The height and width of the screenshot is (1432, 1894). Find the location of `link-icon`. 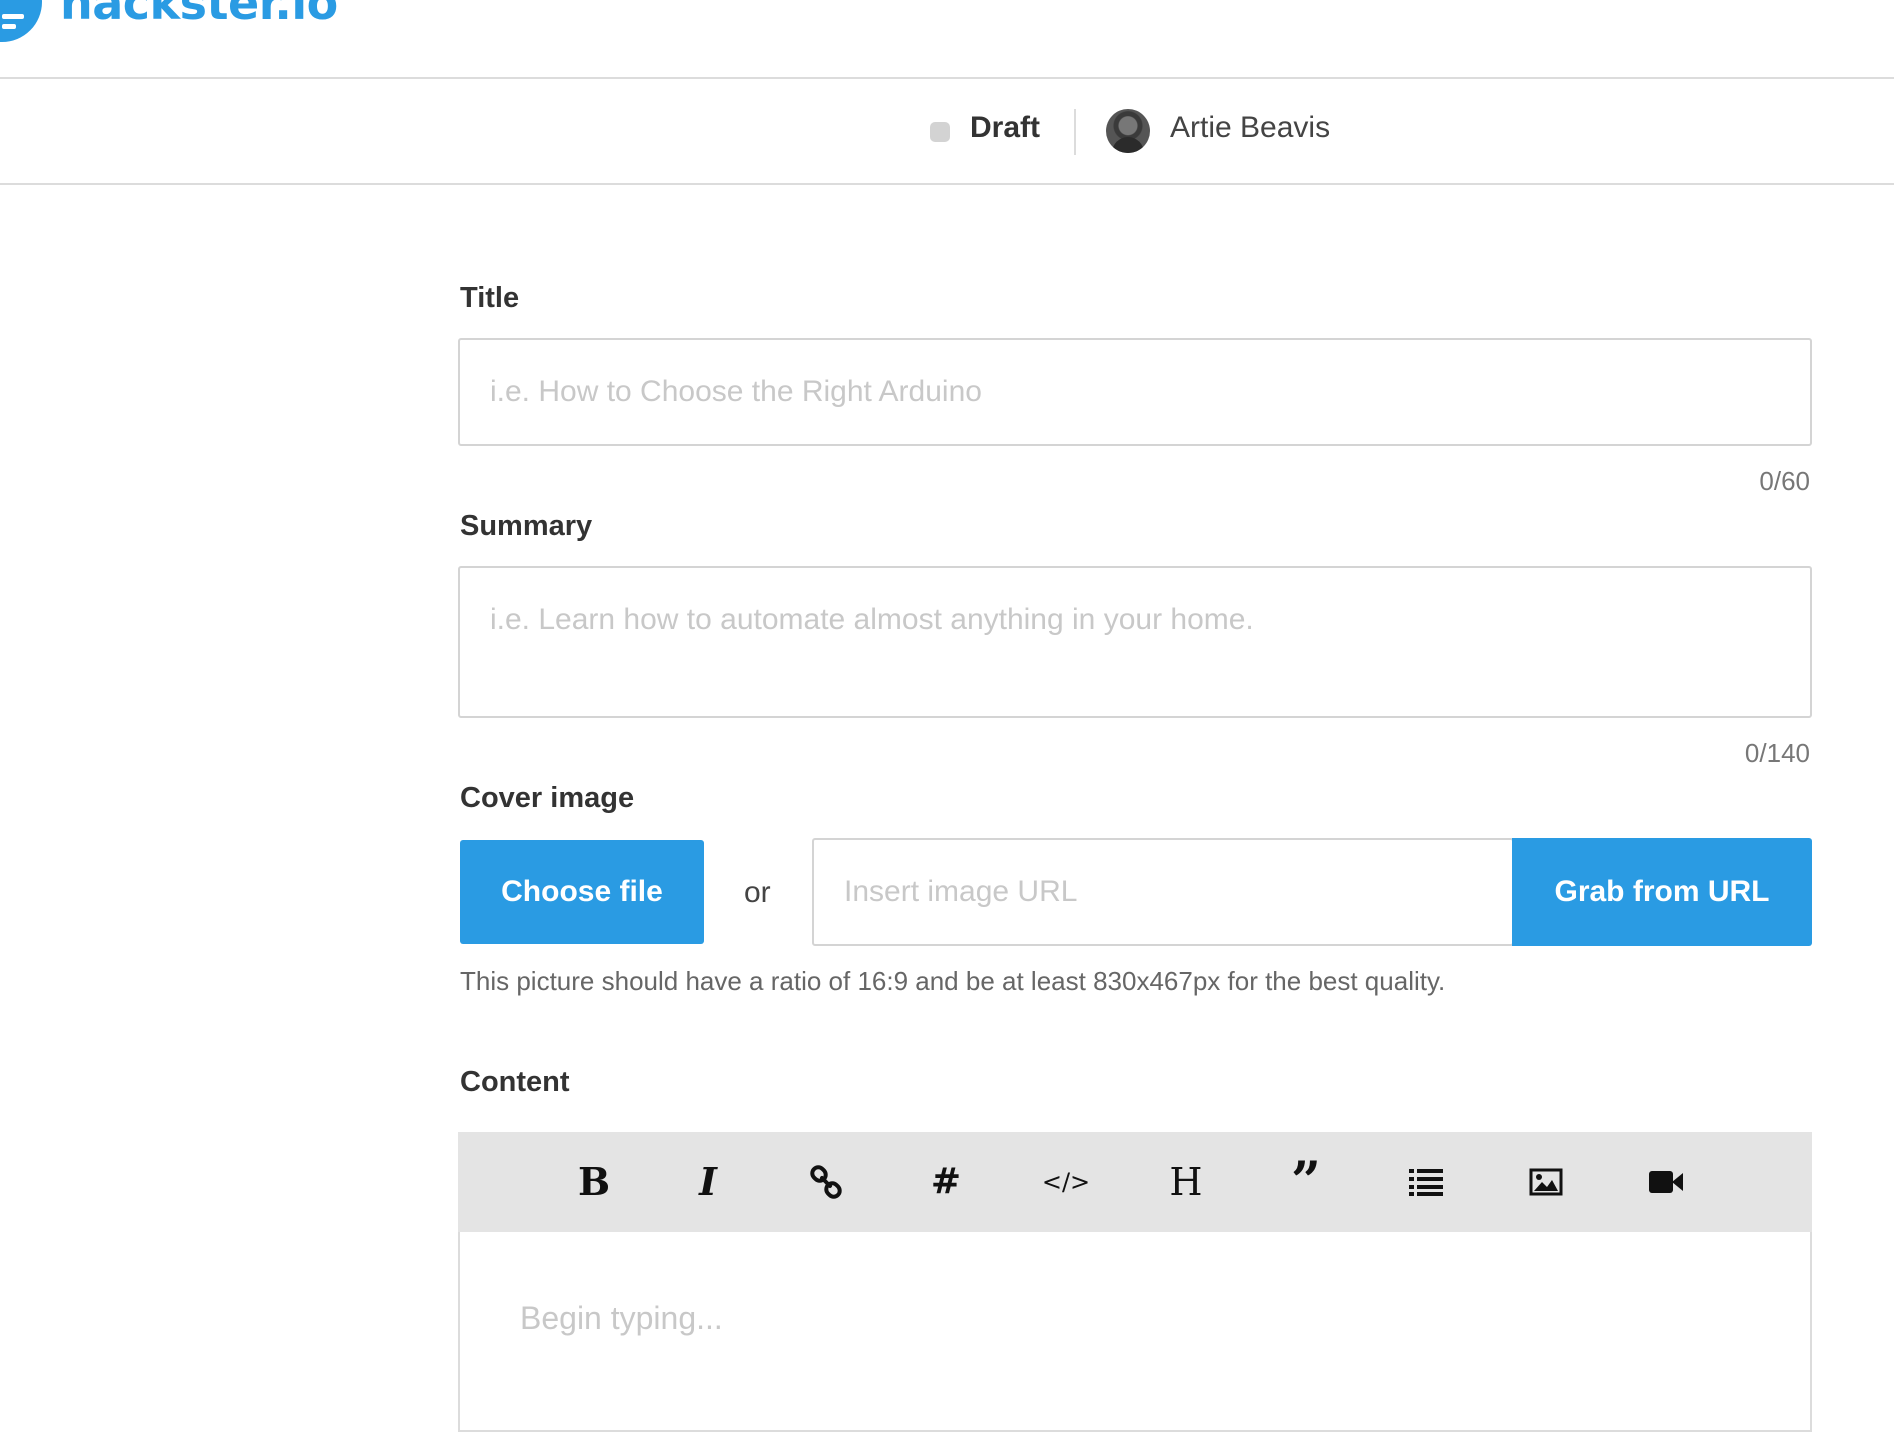

link-icon is located at coordinates (826, 1182).